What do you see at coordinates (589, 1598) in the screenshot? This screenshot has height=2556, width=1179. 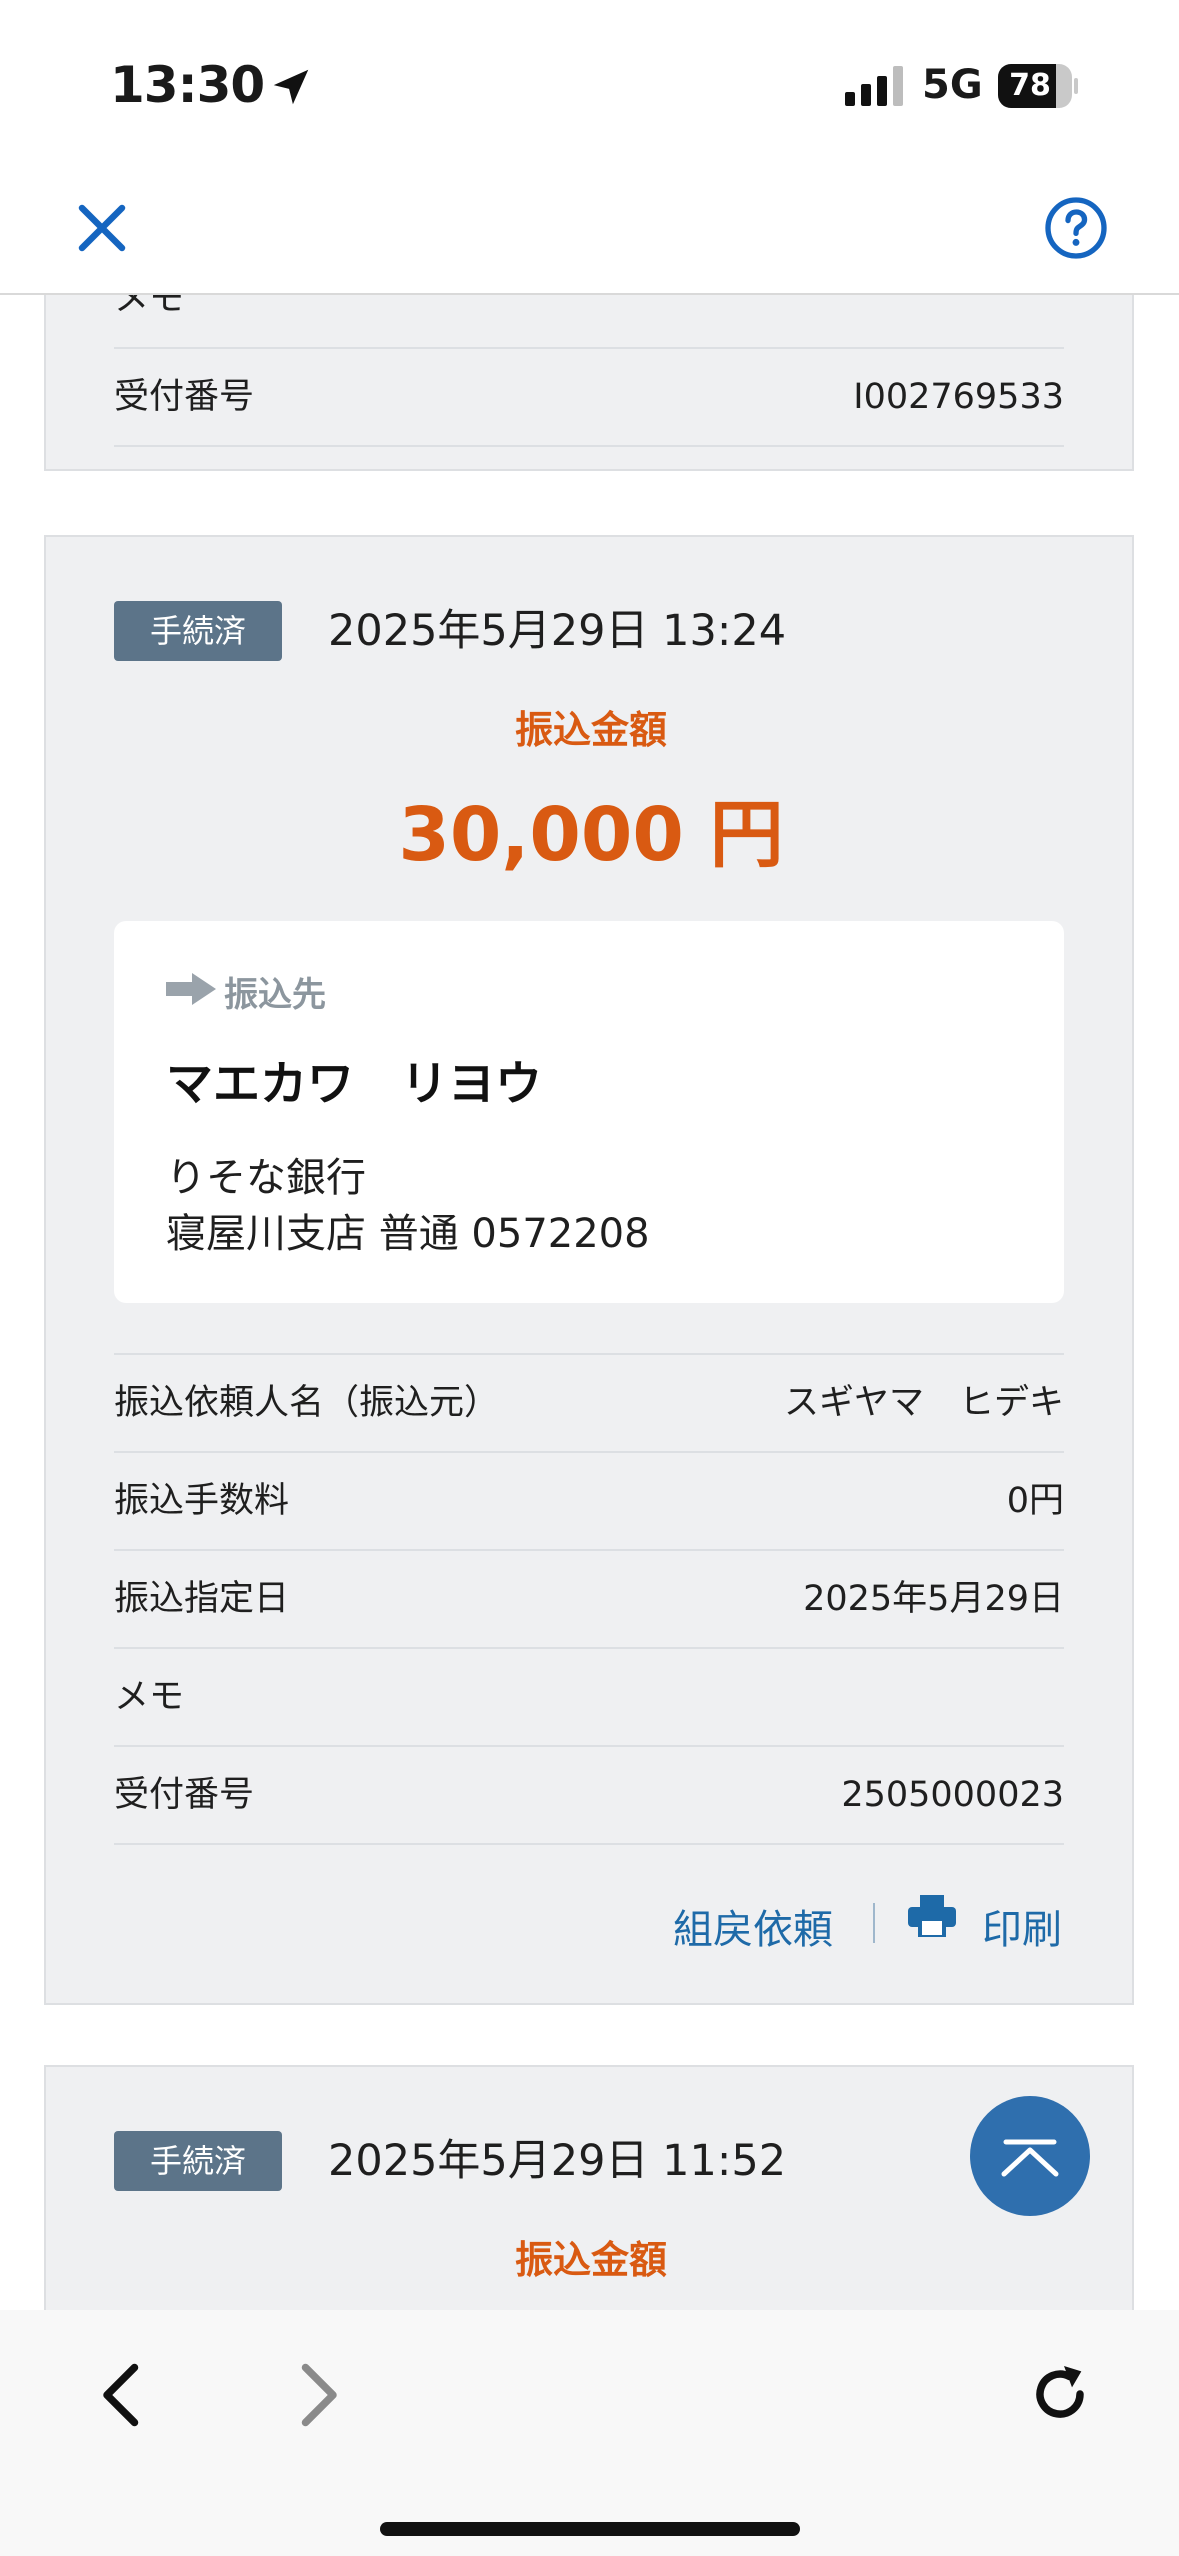 I see `detail-row-date: 振込指定日 2025年5月29日` at bounding box center [589, 1598].